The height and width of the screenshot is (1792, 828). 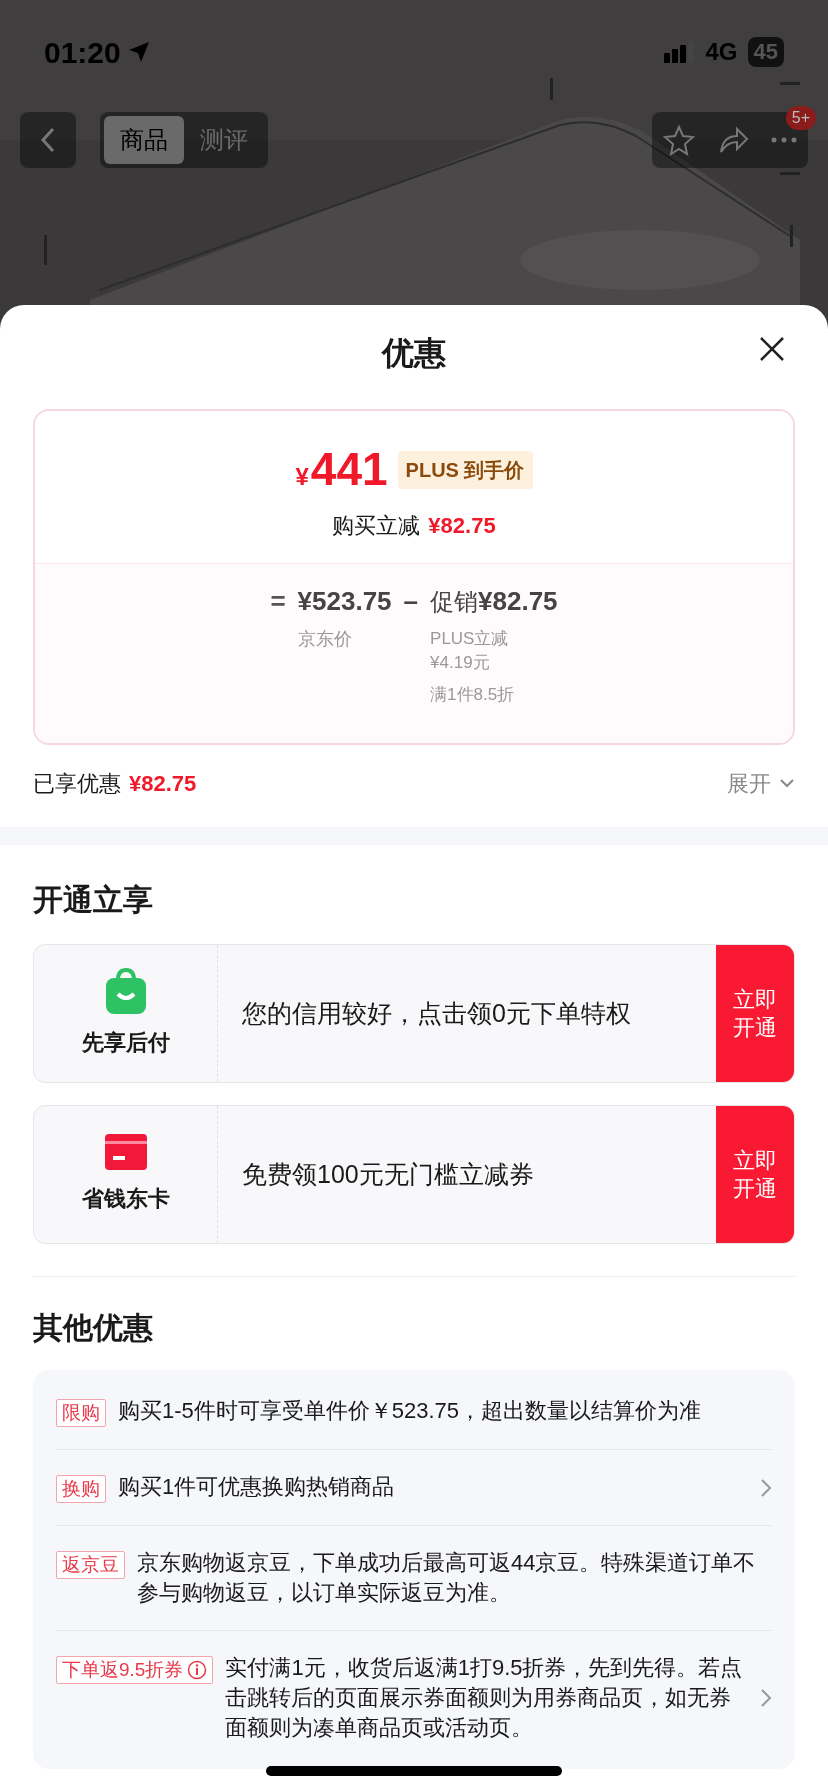 What do you see at coordinates (93, 900) in the screenshot?
I see `section-title: 开通立享` at bounding box center [93, 900].